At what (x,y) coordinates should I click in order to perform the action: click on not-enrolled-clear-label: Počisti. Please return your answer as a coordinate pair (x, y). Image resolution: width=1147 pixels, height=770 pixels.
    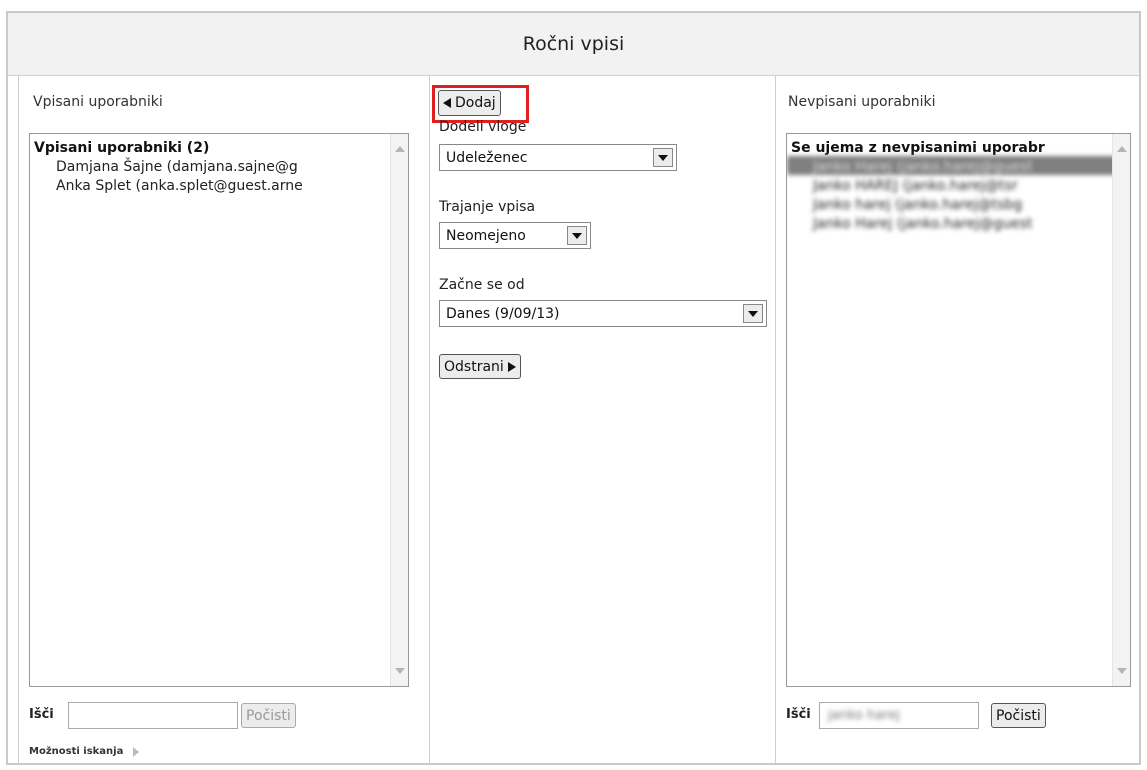
    Looking at the image, I should click on (1018, 715).